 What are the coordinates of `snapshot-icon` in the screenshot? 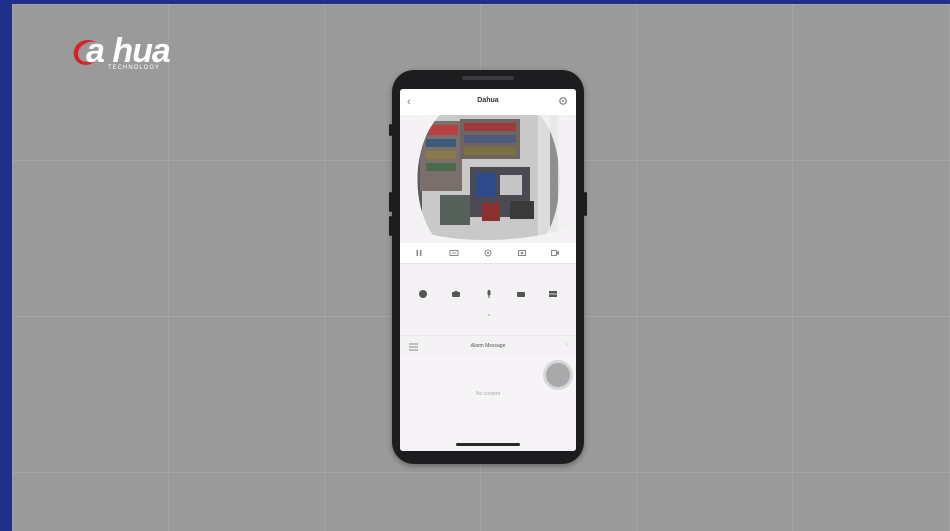 It's located at (522, 253).